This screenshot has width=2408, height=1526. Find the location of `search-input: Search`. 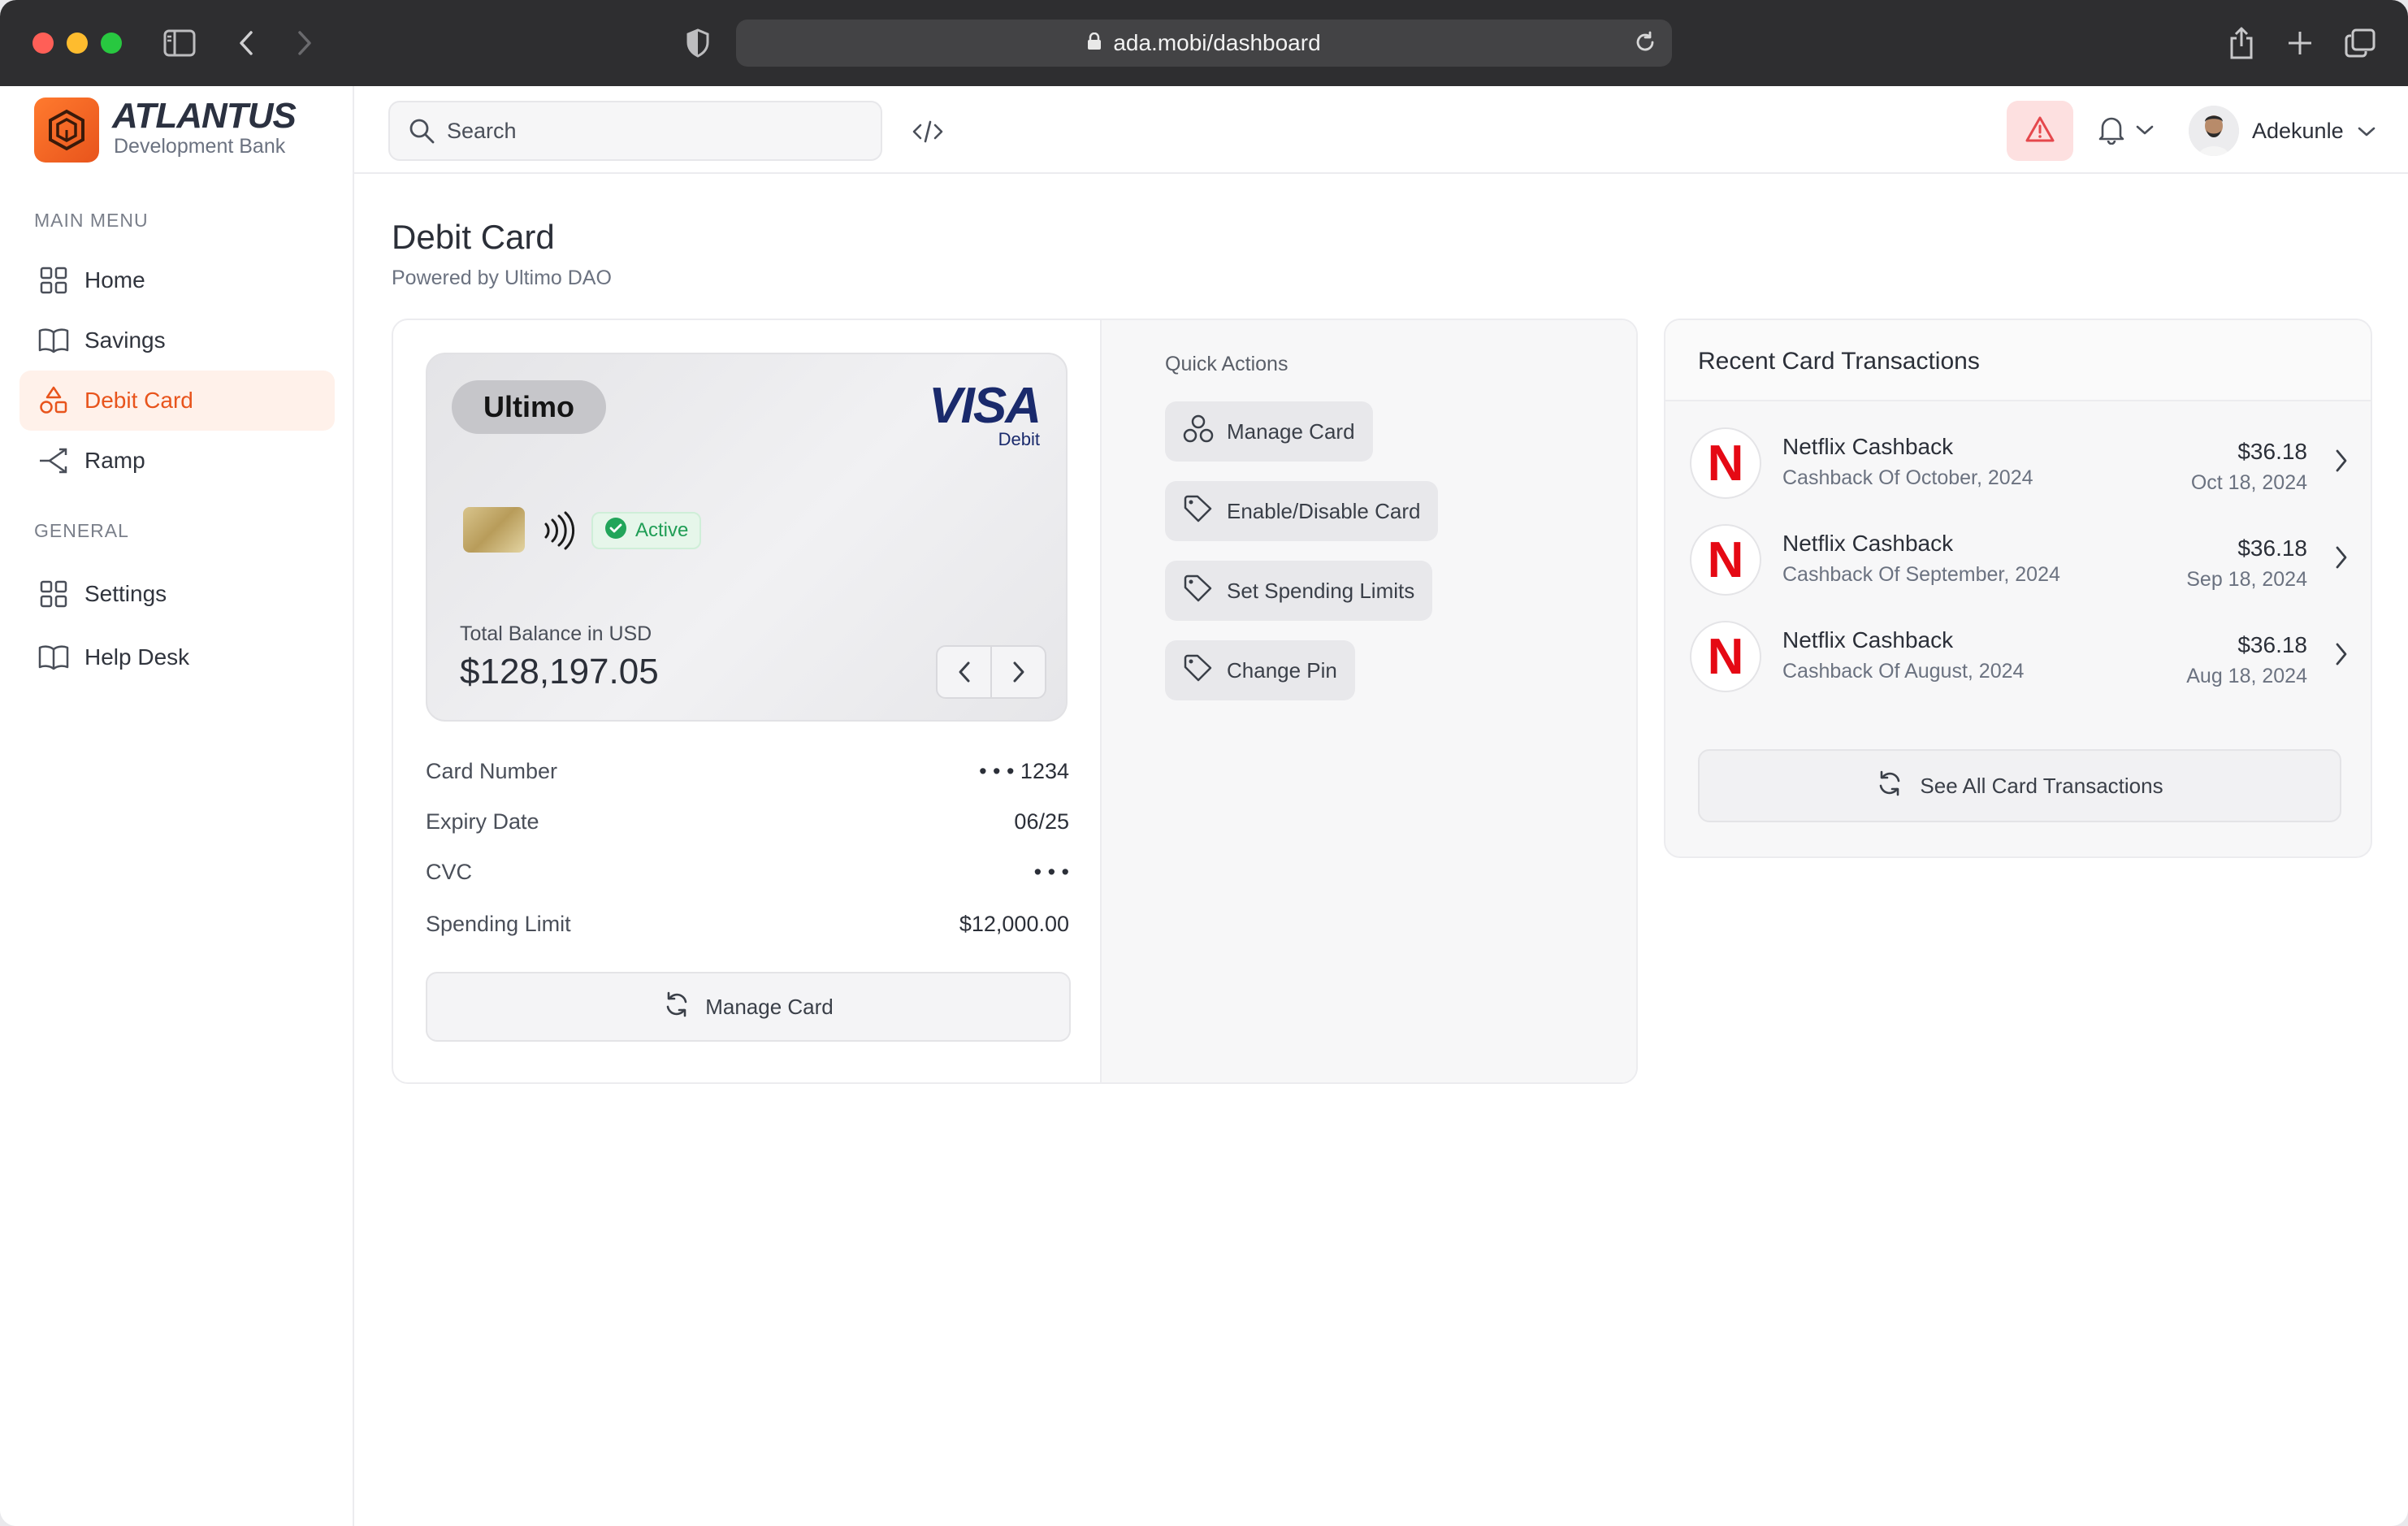

search-input: Search is located at coordinates (635, 131).